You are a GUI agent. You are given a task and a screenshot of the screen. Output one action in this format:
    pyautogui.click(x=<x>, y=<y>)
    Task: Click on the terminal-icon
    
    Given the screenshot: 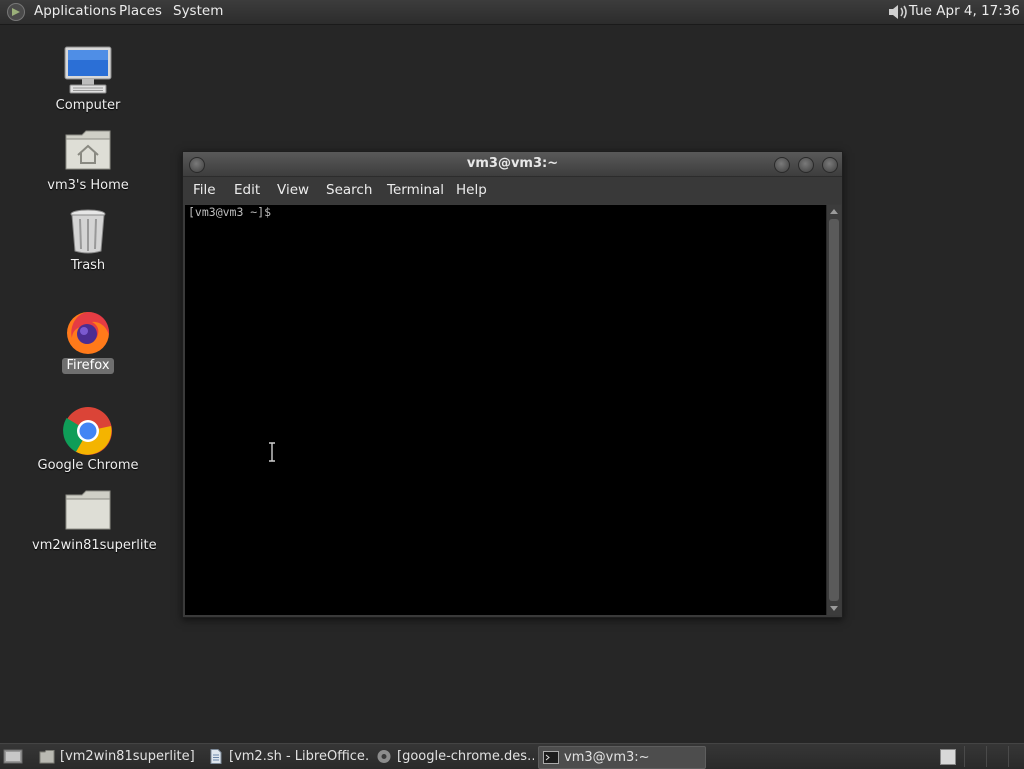 What is the action you would take?
    pyautogui.click(x=551, y=757)
    